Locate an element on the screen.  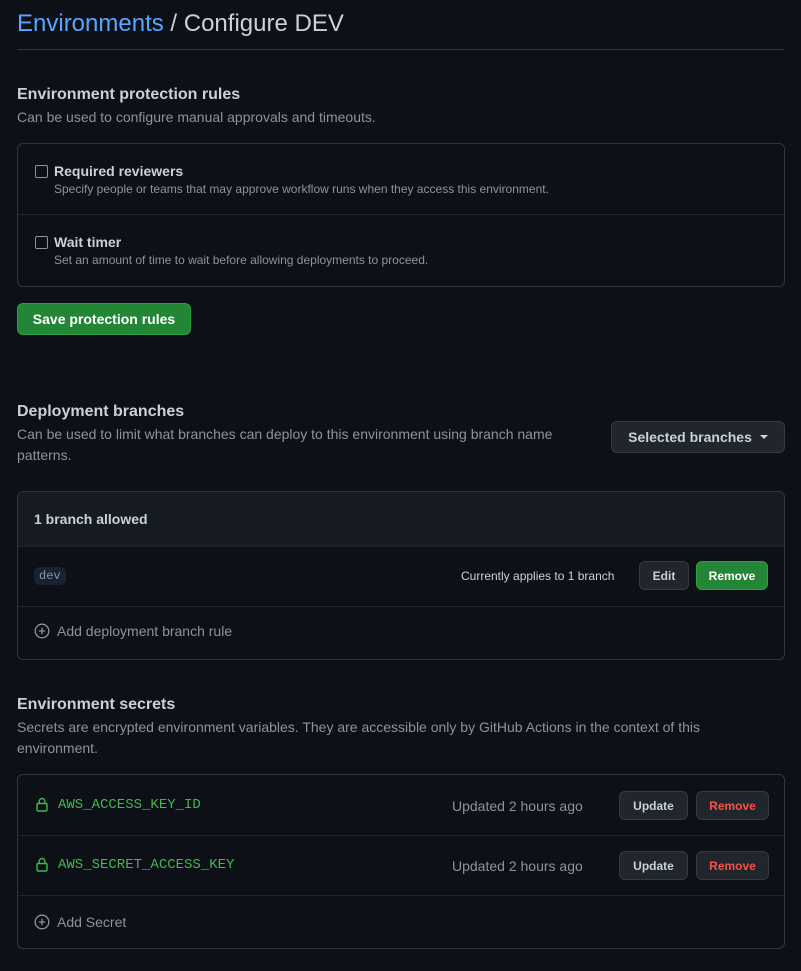
breadcrumb-environments-link: Environments is located at coordinates (90, 23).